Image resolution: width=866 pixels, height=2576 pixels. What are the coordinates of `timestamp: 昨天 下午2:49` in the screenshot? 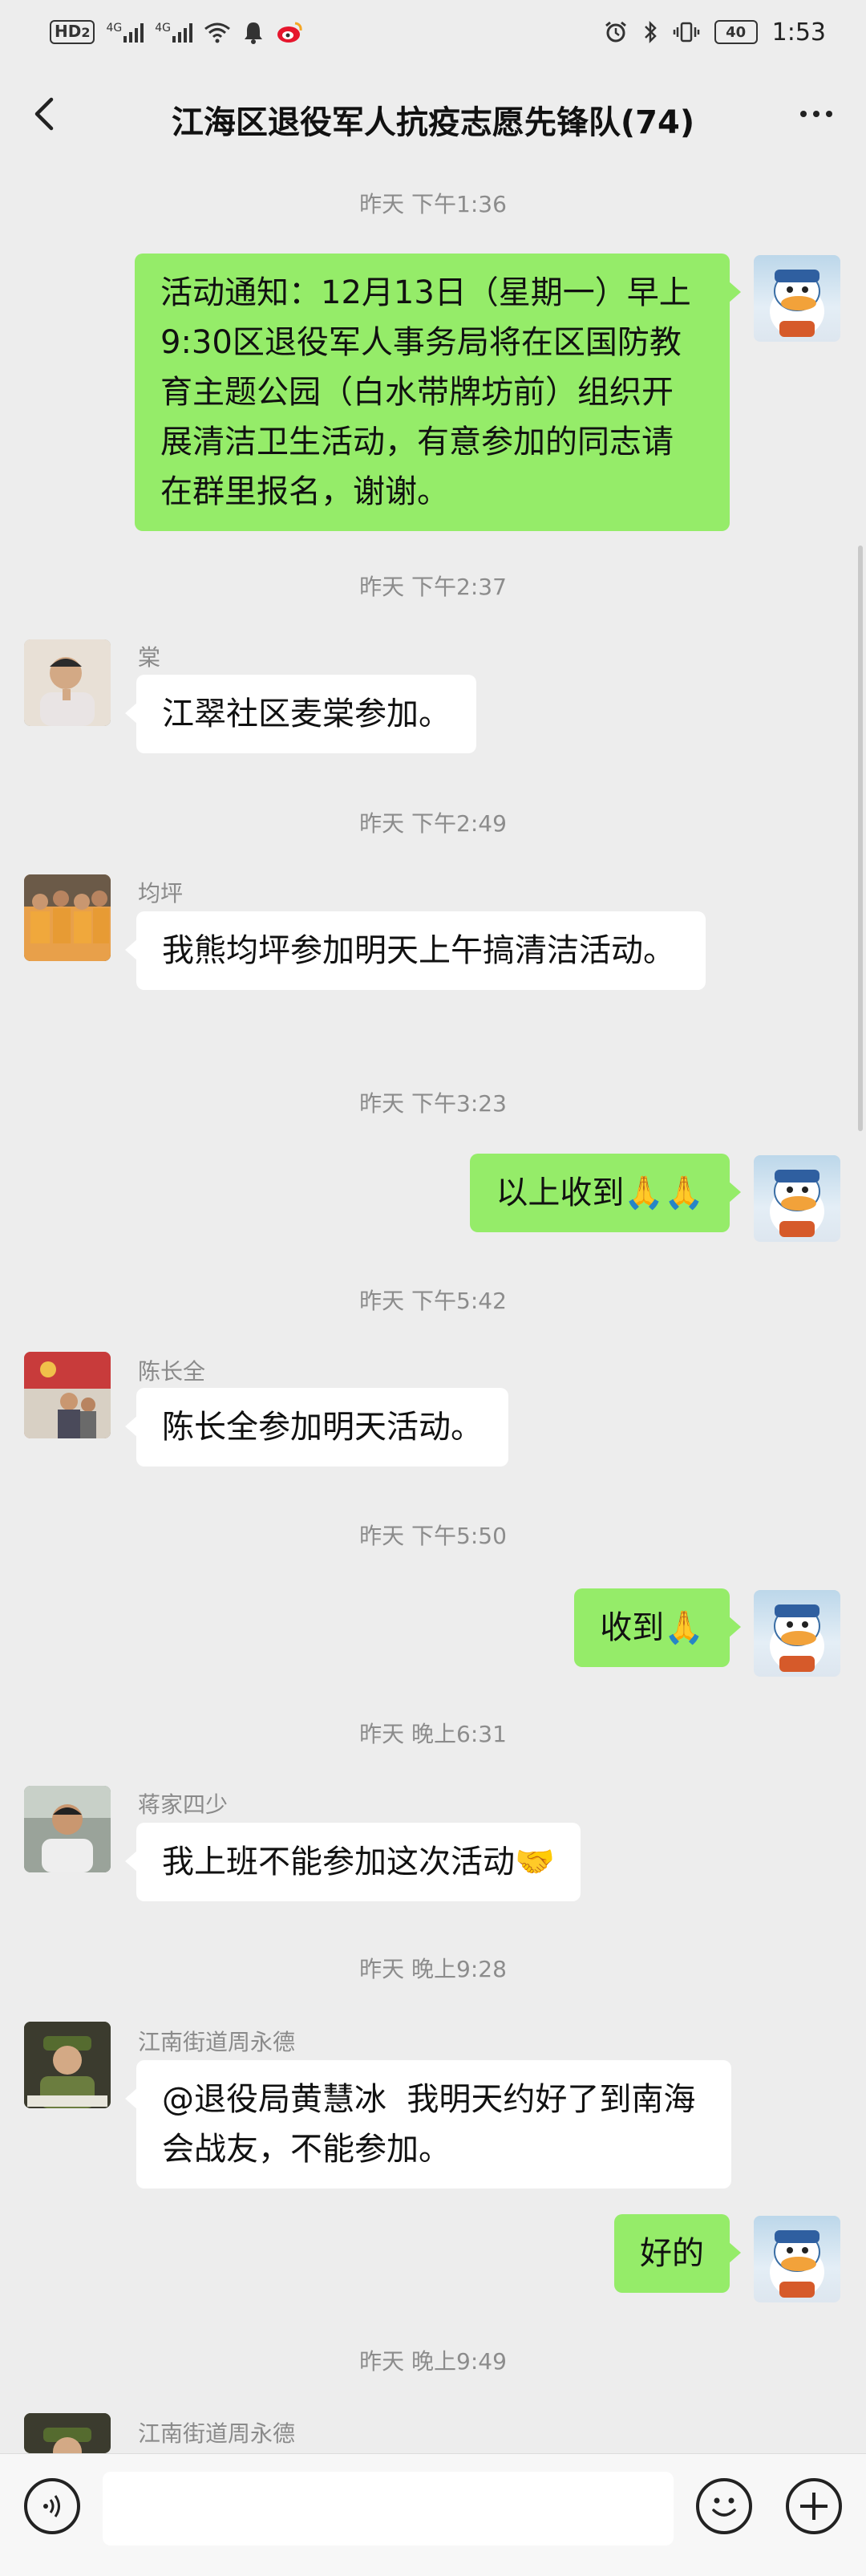 It's located at (433, 823).